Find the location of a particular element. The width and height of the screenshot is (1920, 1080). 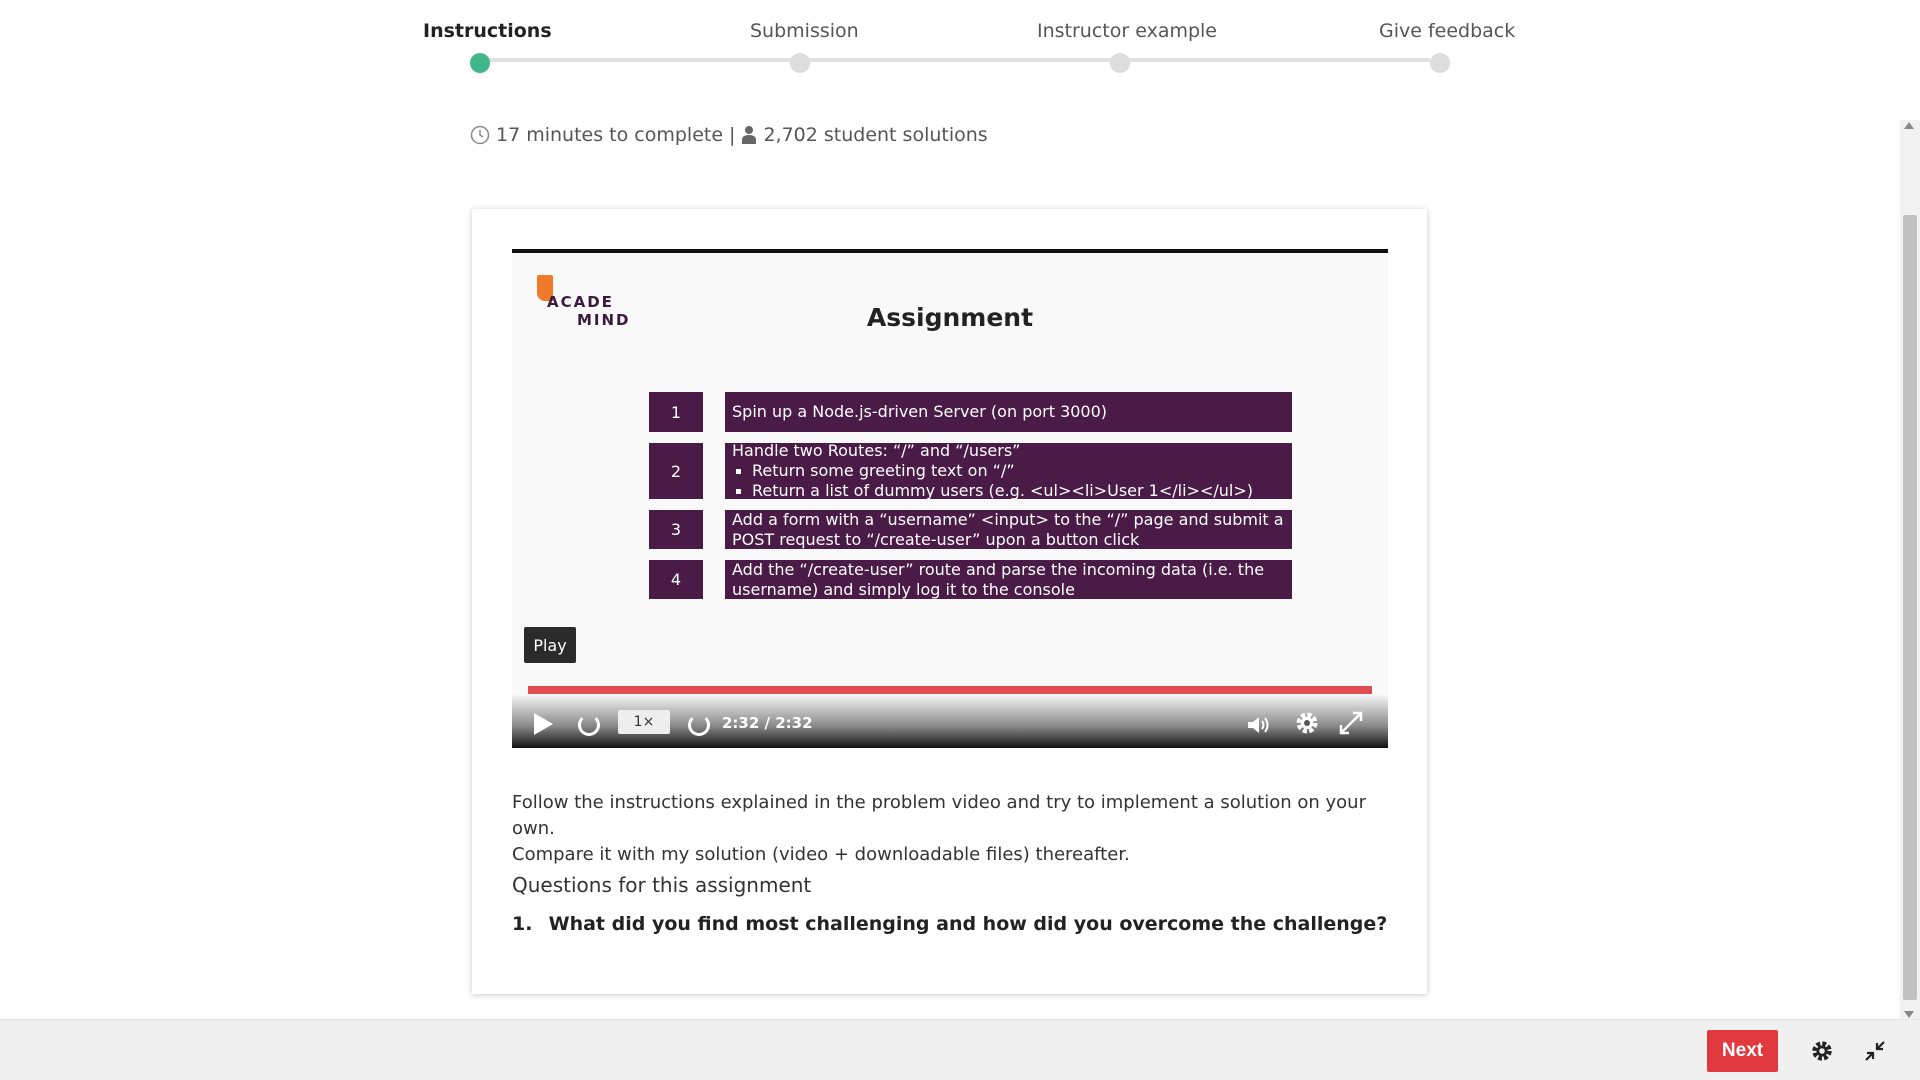

stepper-track is located at coordinates (955, 60).